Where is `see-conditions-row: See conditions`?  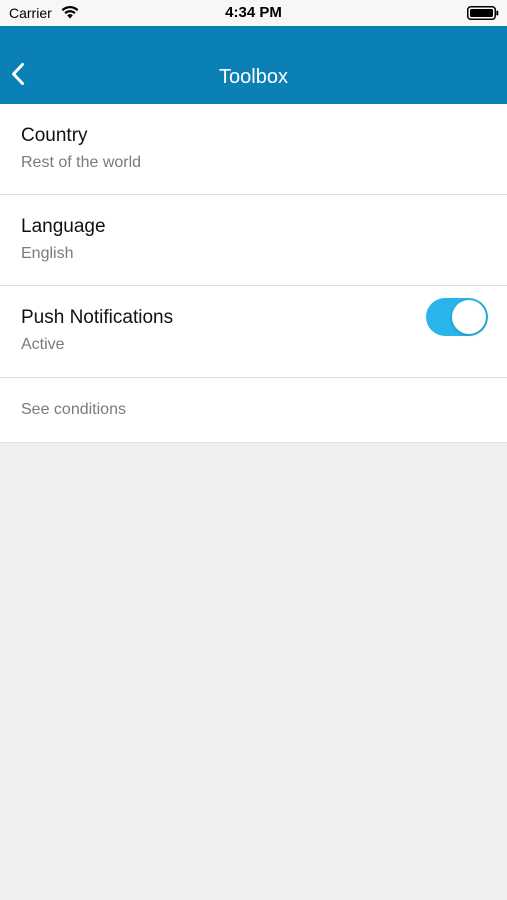
see-conditions-row: See conditions is located at coordinates (253, 410).